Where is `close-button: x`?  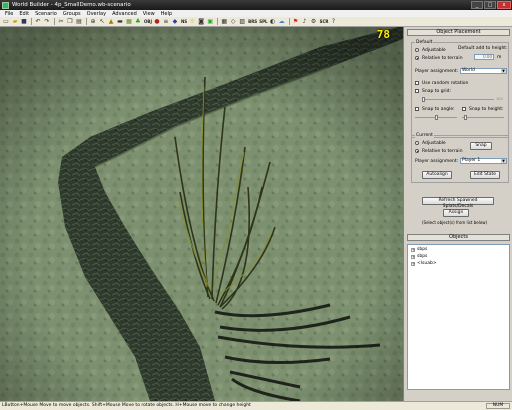 close-button: x is located at coordinates (504, 5).